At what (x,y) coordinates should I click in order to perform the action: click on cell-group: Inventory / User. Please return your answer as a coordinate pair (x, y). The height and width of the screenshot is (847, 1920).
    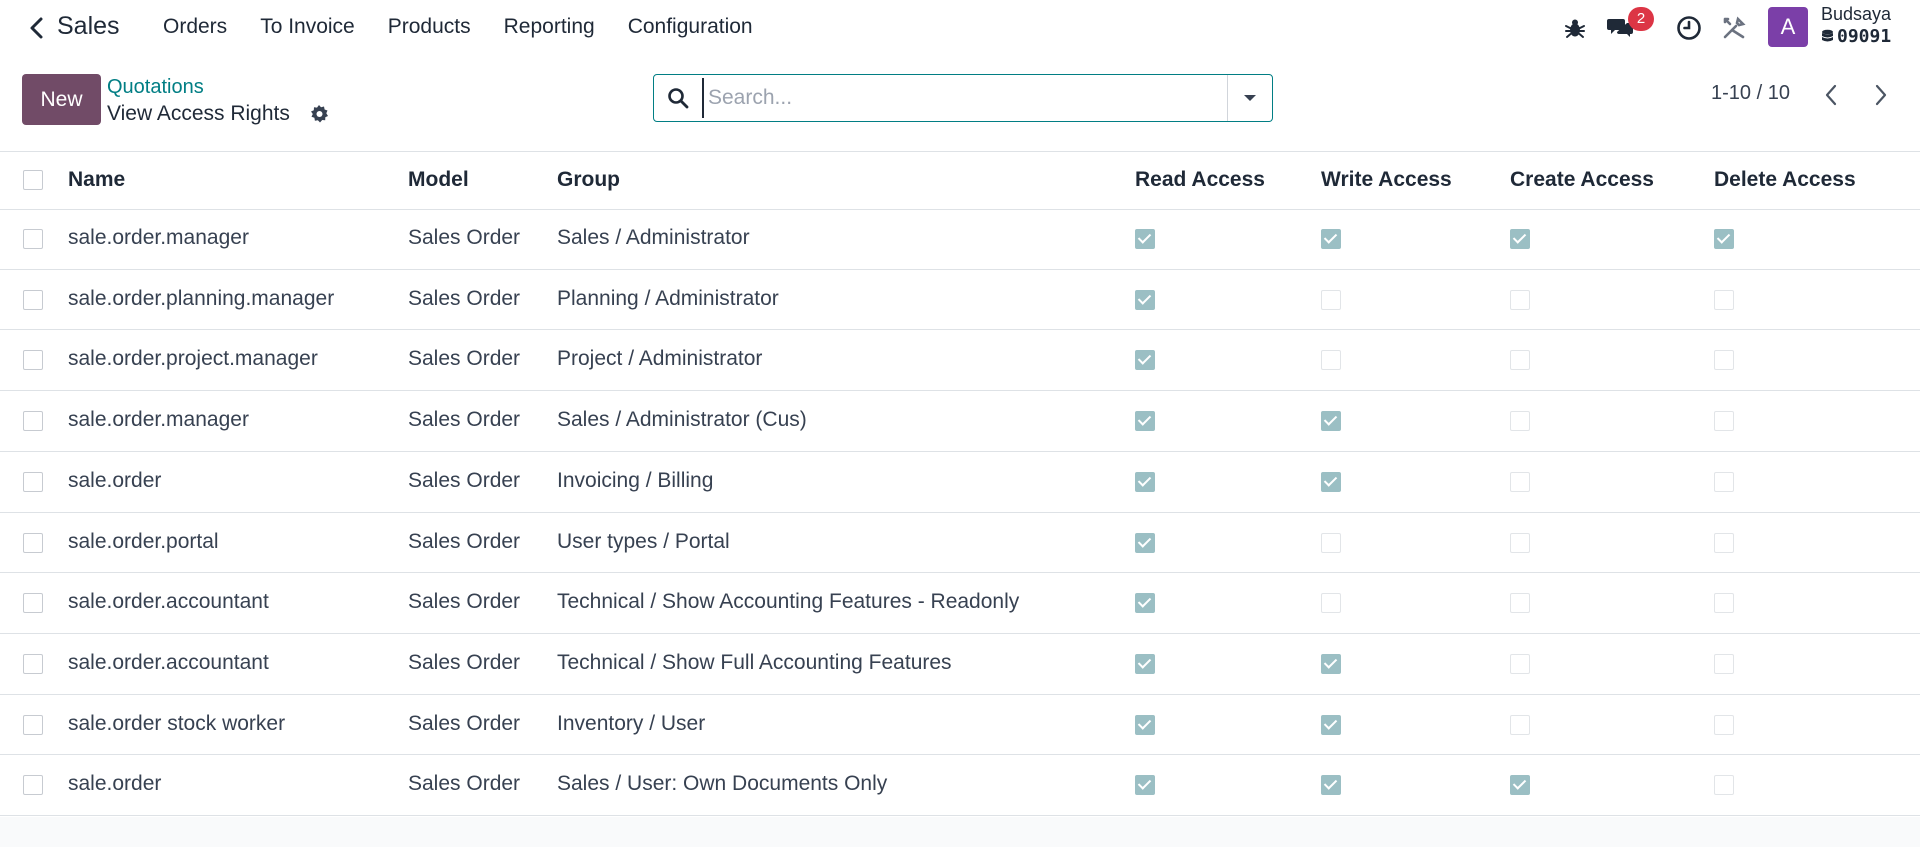
    Looking at the image, I should click on (631, 723).